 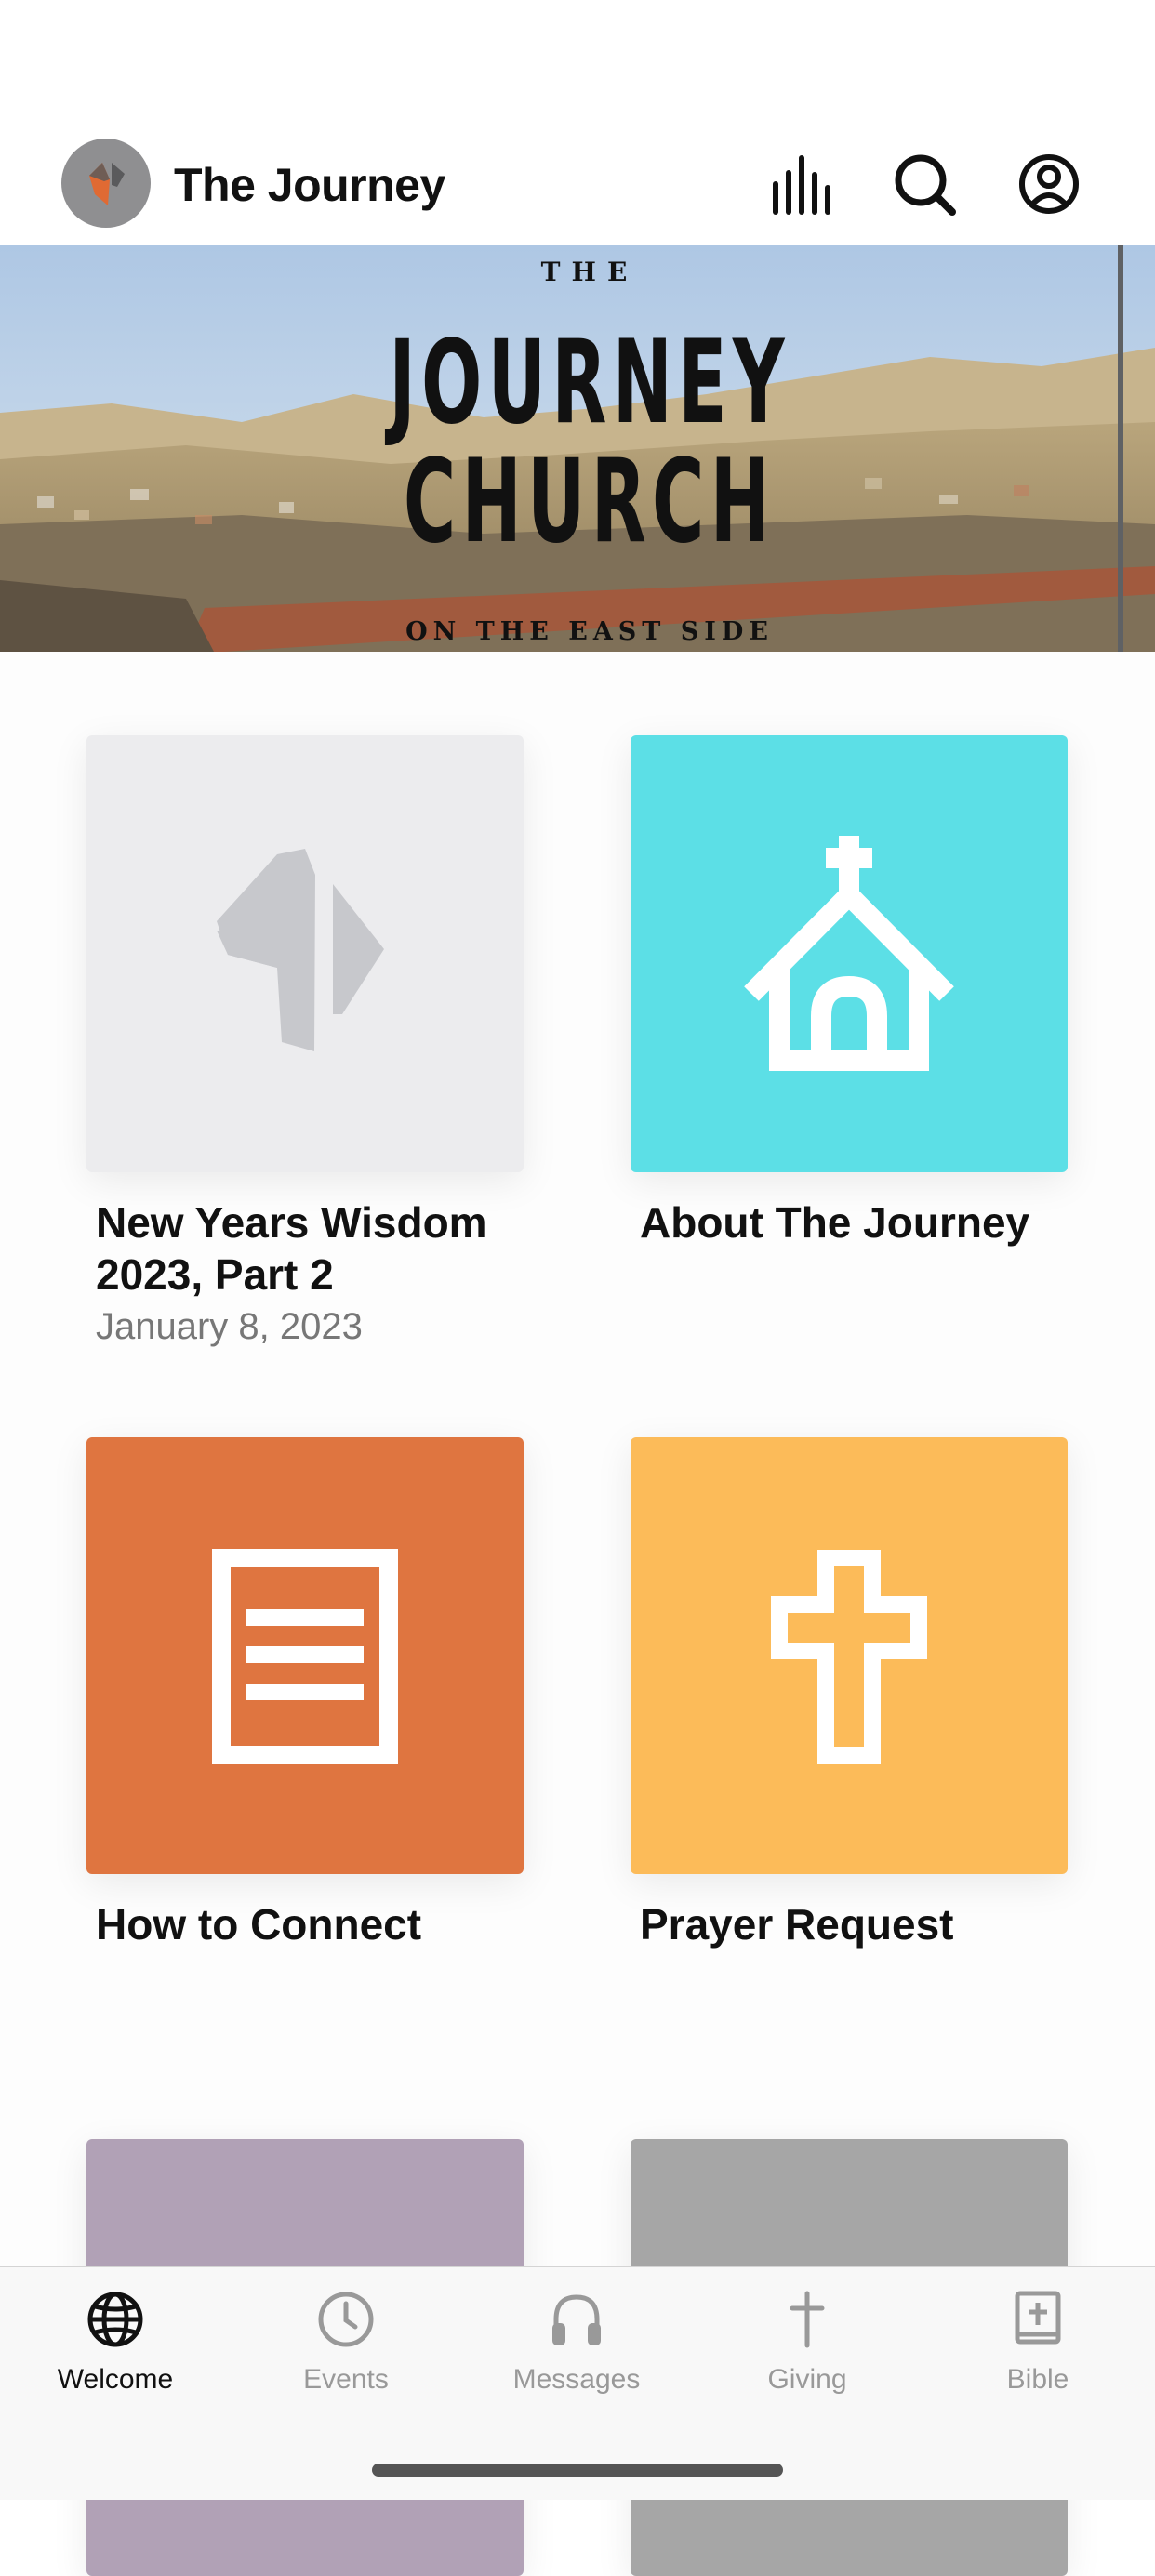 I want to click on tab-label-messages: Messages, so click(x=576, y=2379).